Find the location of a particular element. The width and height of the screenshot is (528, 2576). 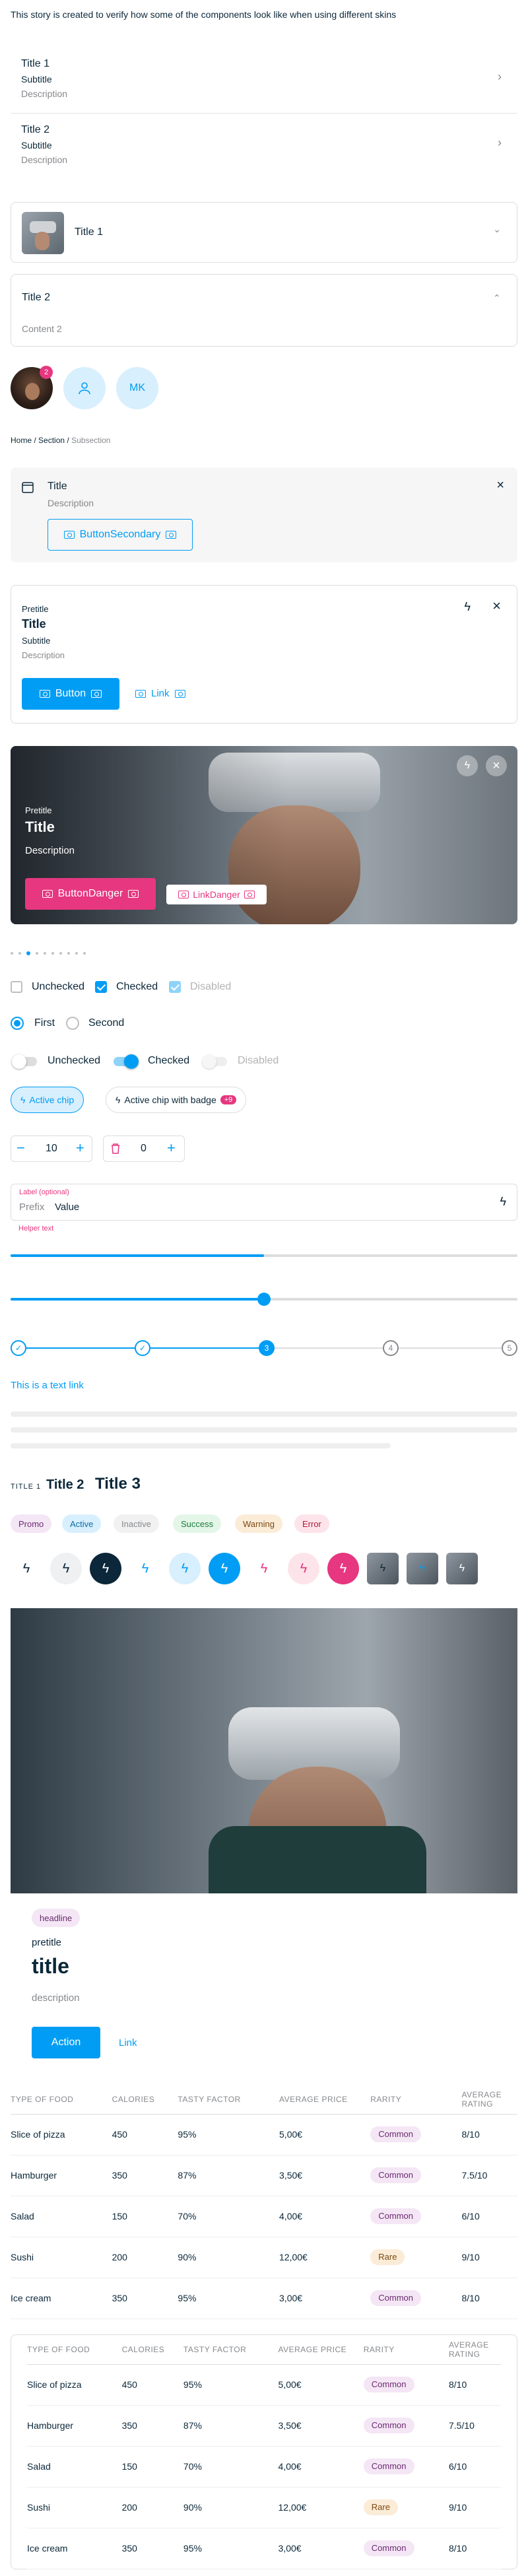

accordion-title: Title 2 is located at coordinates (36, 298).